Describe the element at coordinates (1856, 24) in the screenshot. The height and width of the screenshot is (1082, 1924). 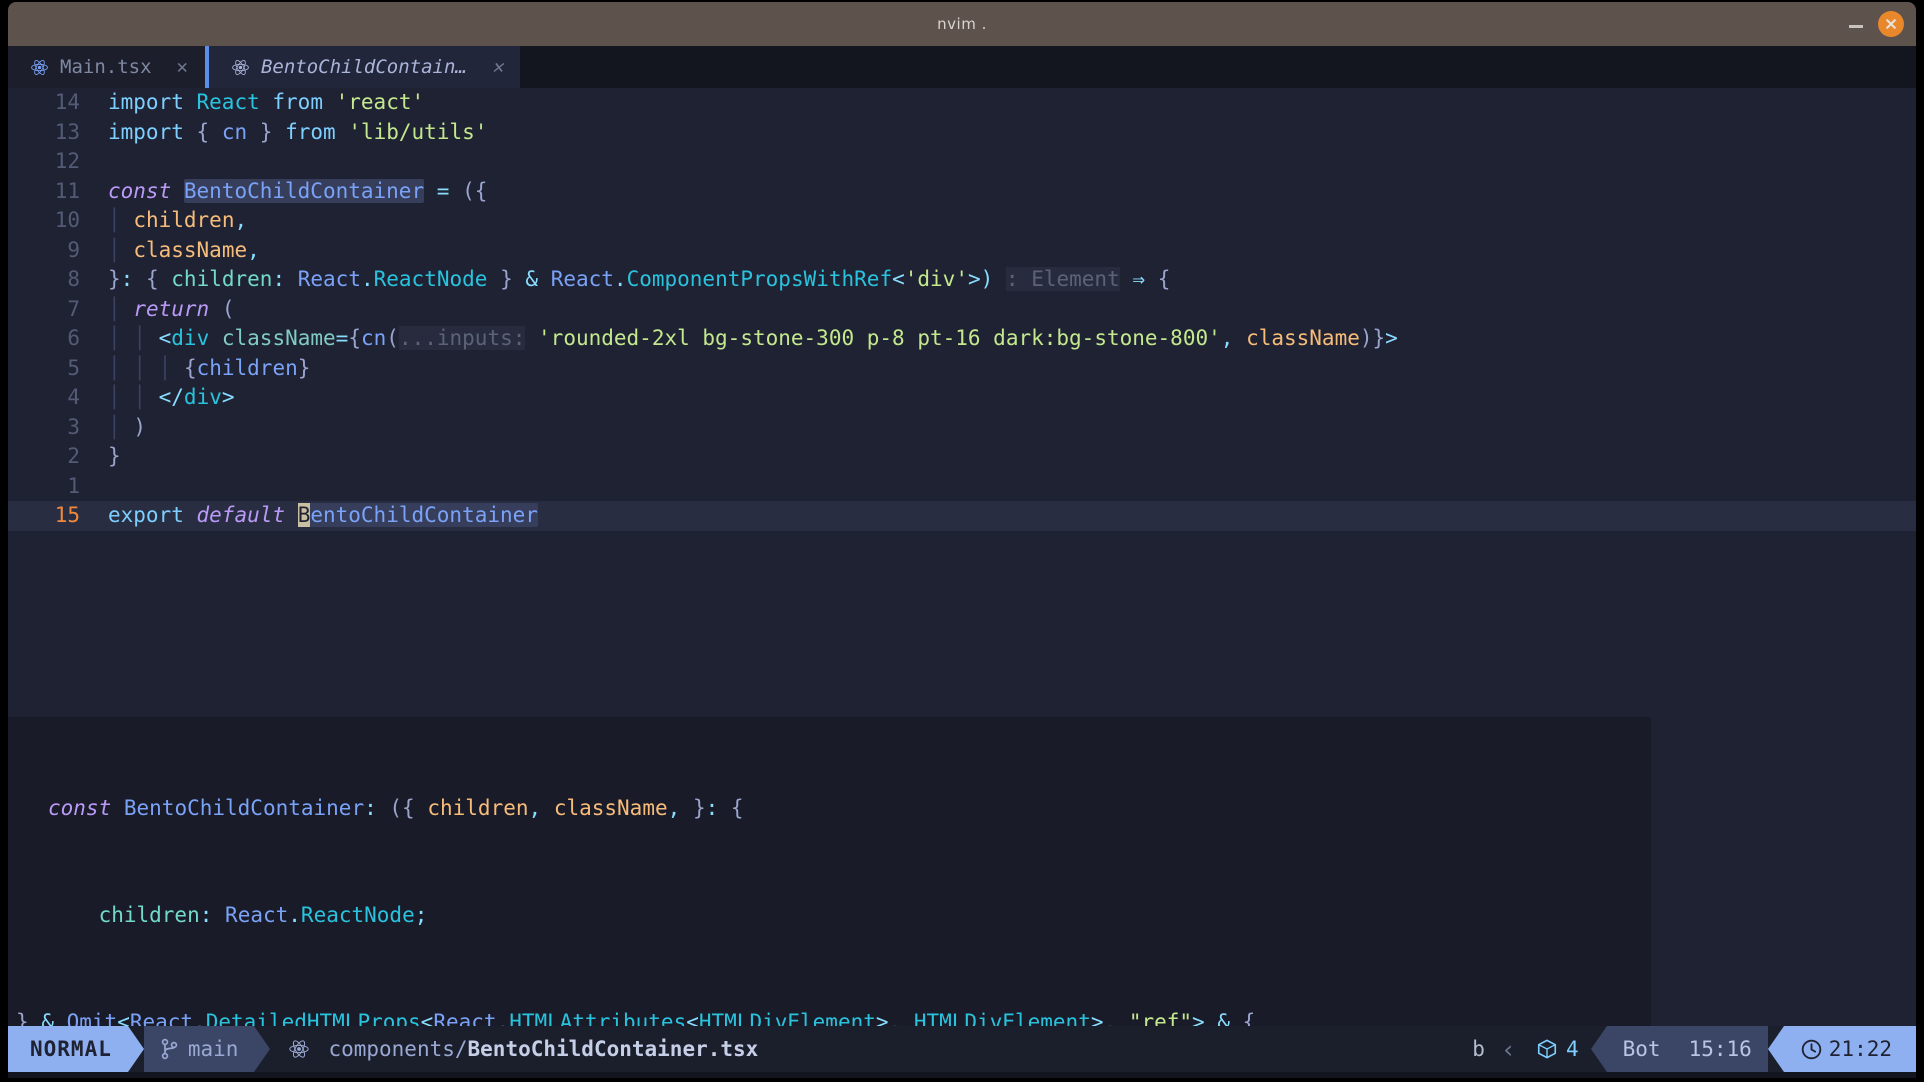
I see `minimize-button` at that location.